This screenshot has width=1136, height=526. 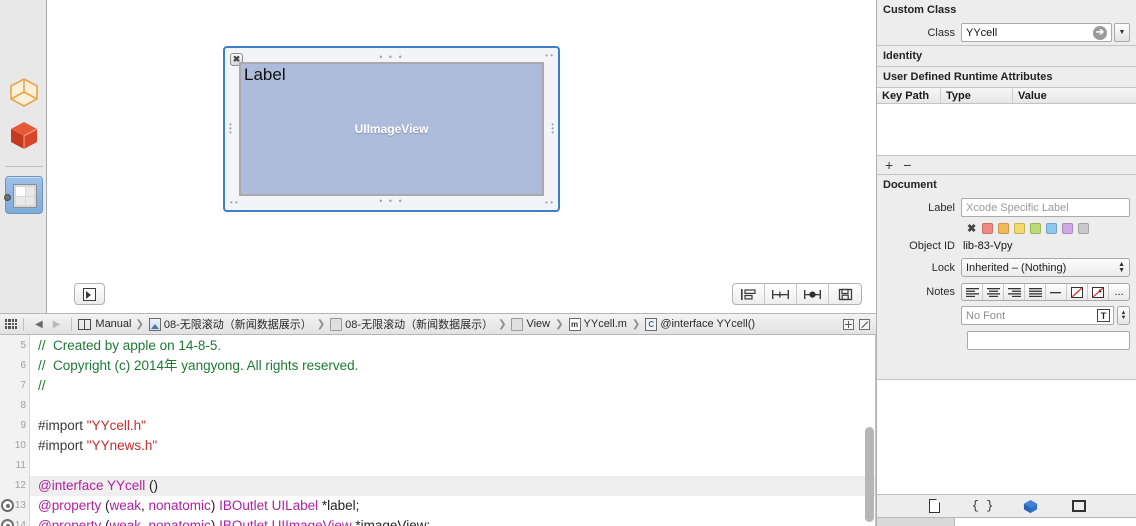 I want to click on wireframe-cube-icon, so click(x=24, y=92).